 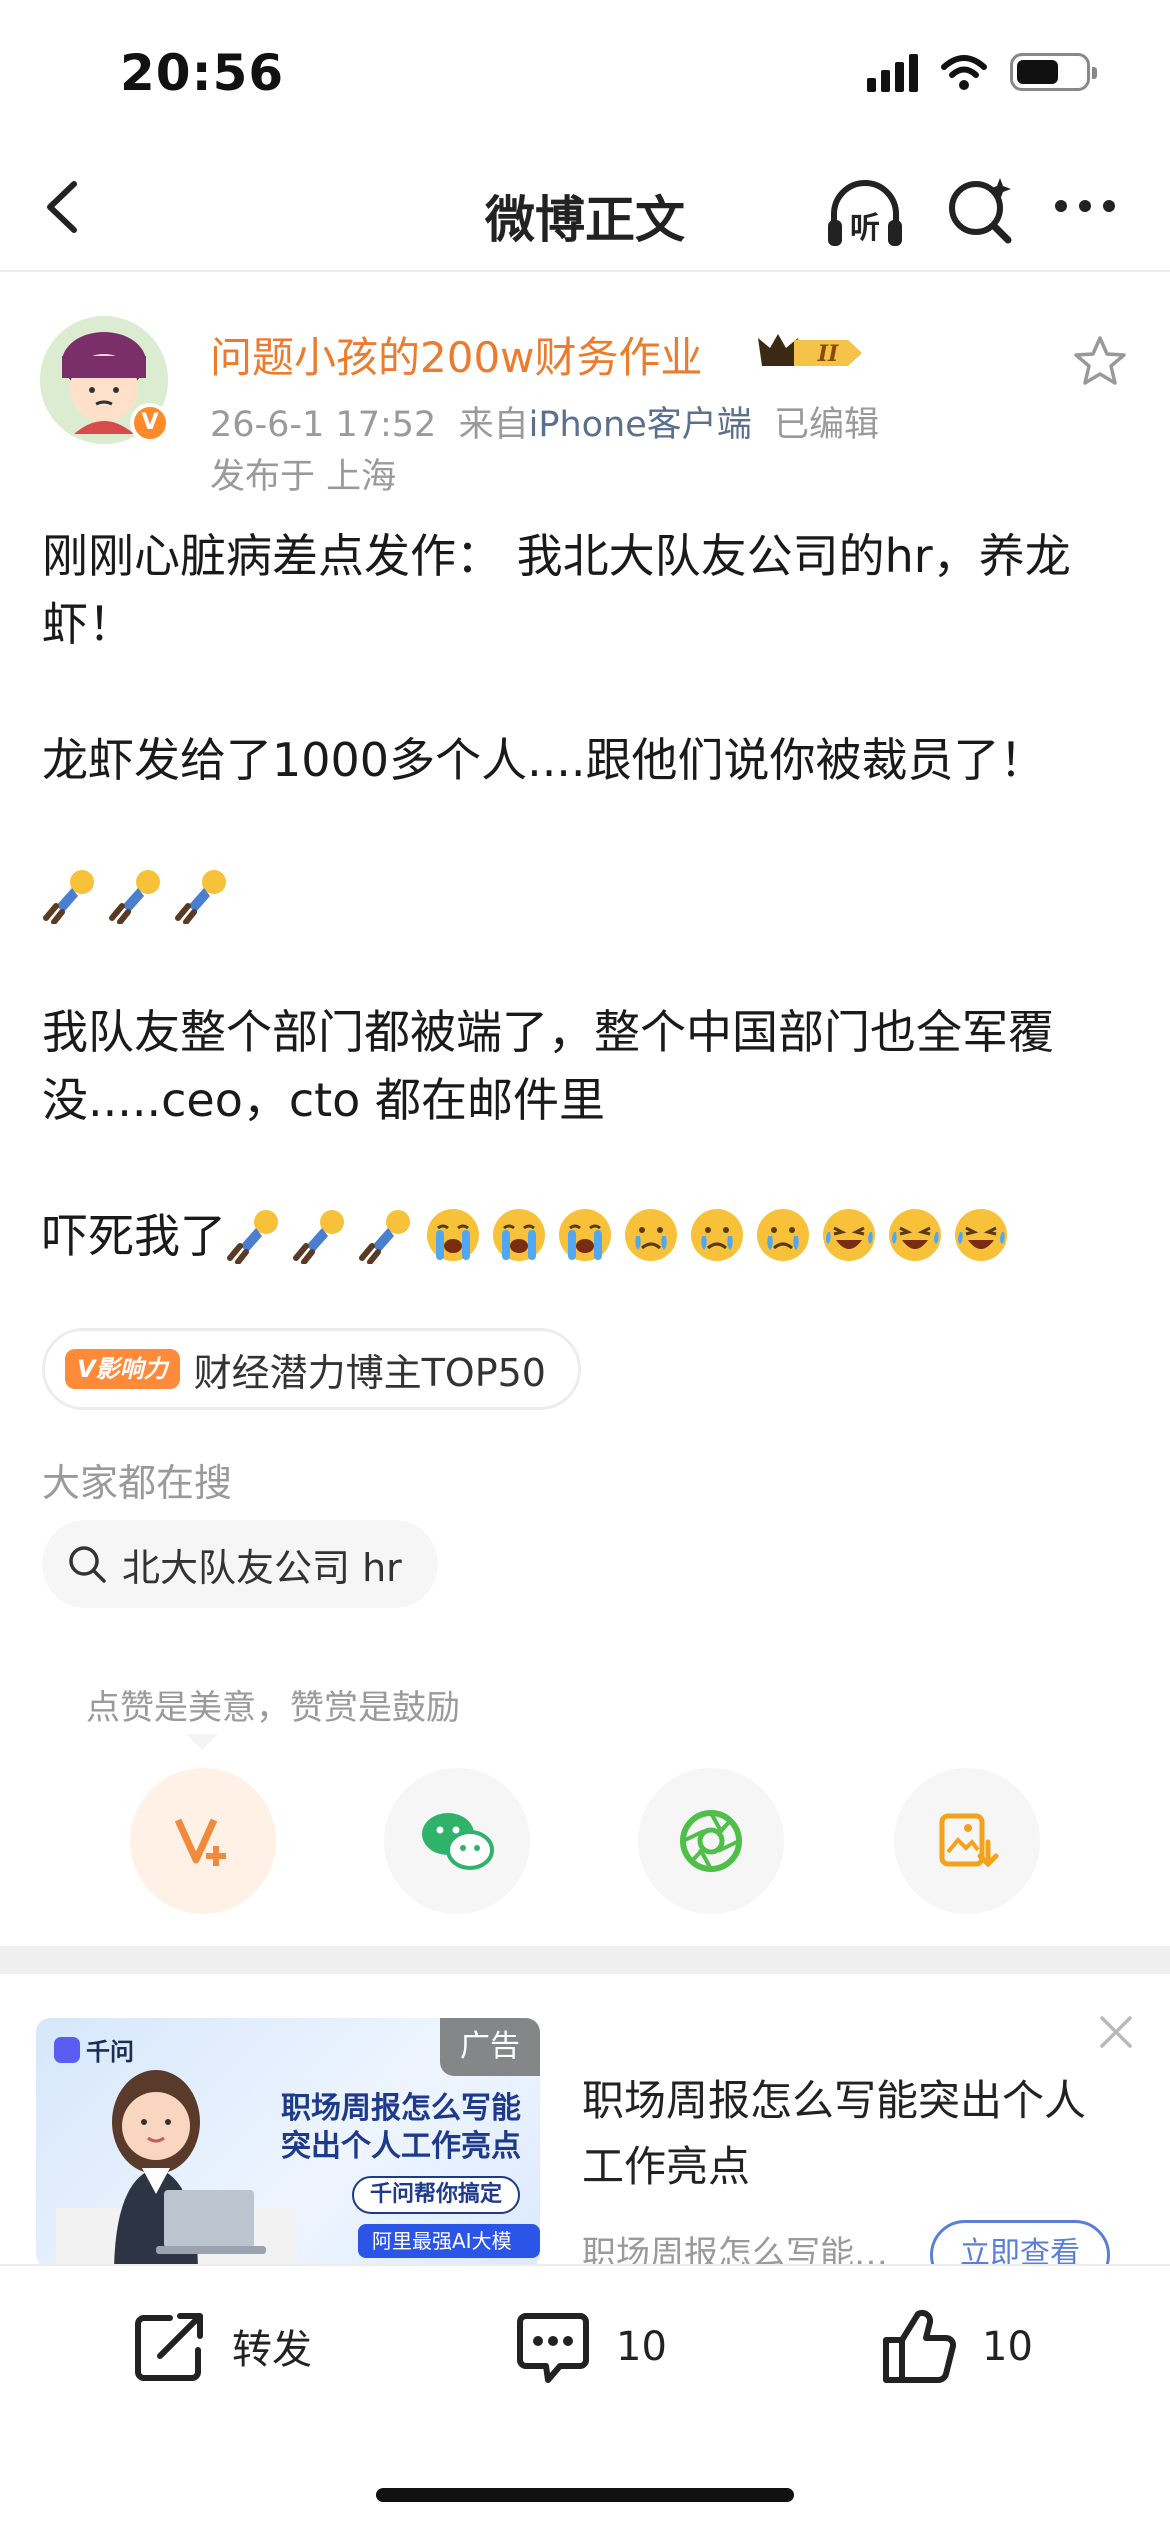 I want to click on influence-tag-chip: V影响力 财经潜力博主TOP50, so click(x=311, y=1369).